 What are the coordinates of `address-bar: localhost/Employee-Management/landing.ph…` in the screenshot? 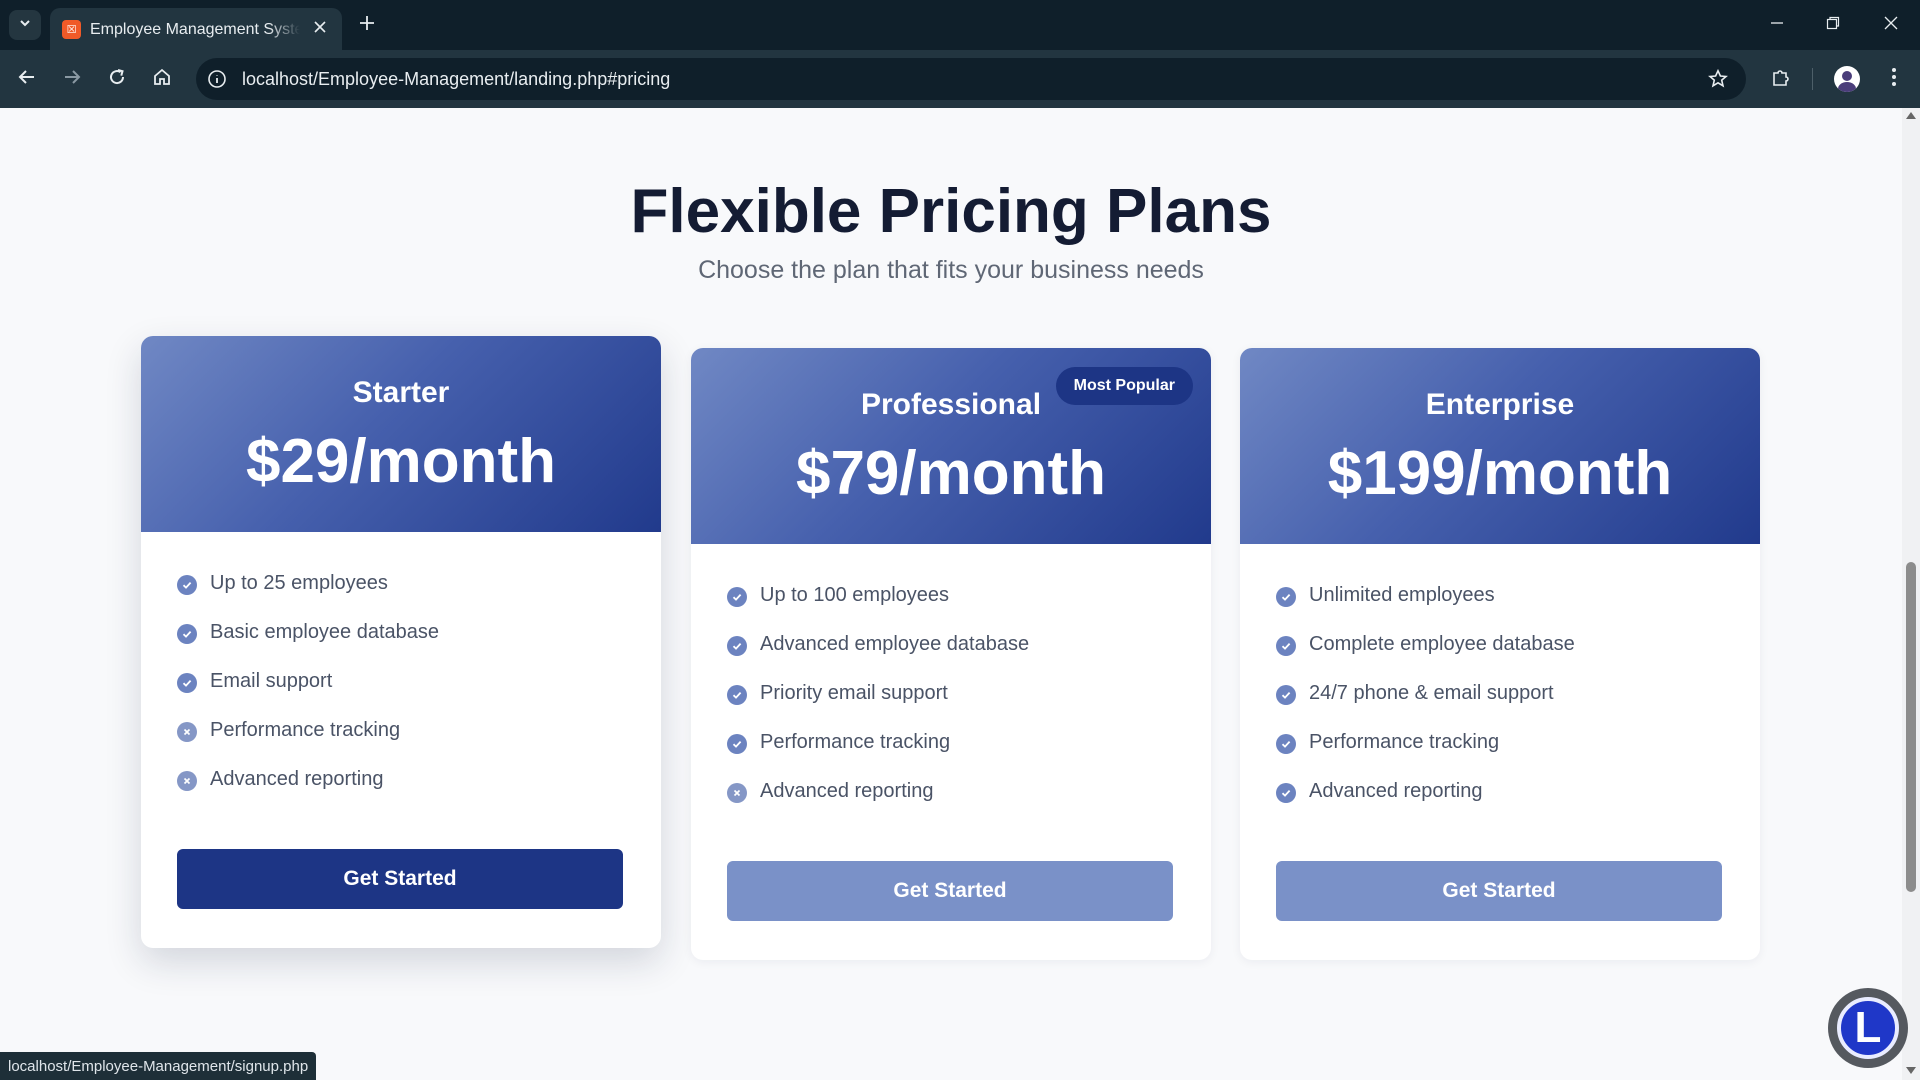 It's located at (971, 79).